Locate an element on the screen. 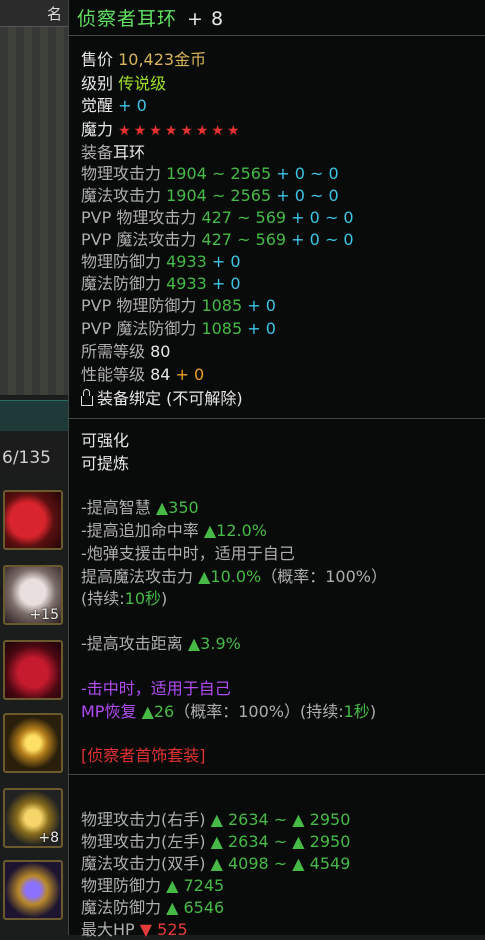  stat-row: 魔法攻击力 1904 ~ 2565 + 0 ~ 0 is located at coordinates (210, 195).